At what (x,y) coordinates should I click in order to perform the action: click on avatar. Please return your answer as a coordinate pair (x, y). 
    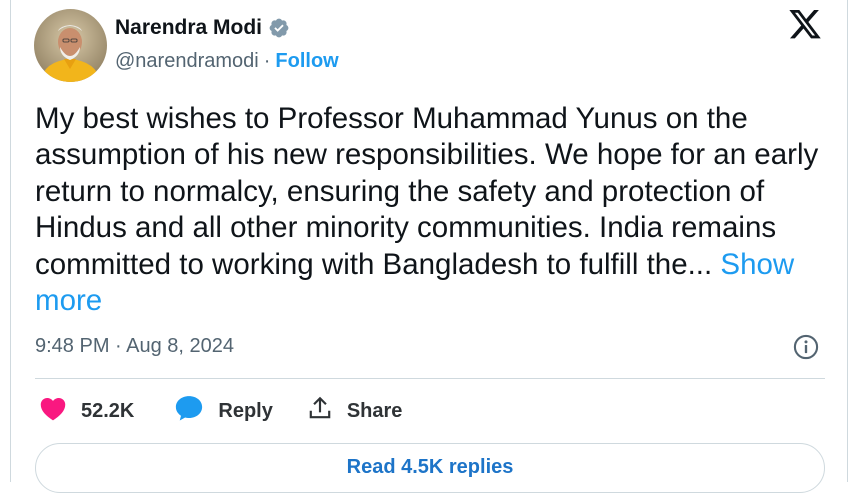
    Looking at the image, I should click on (70, 45).